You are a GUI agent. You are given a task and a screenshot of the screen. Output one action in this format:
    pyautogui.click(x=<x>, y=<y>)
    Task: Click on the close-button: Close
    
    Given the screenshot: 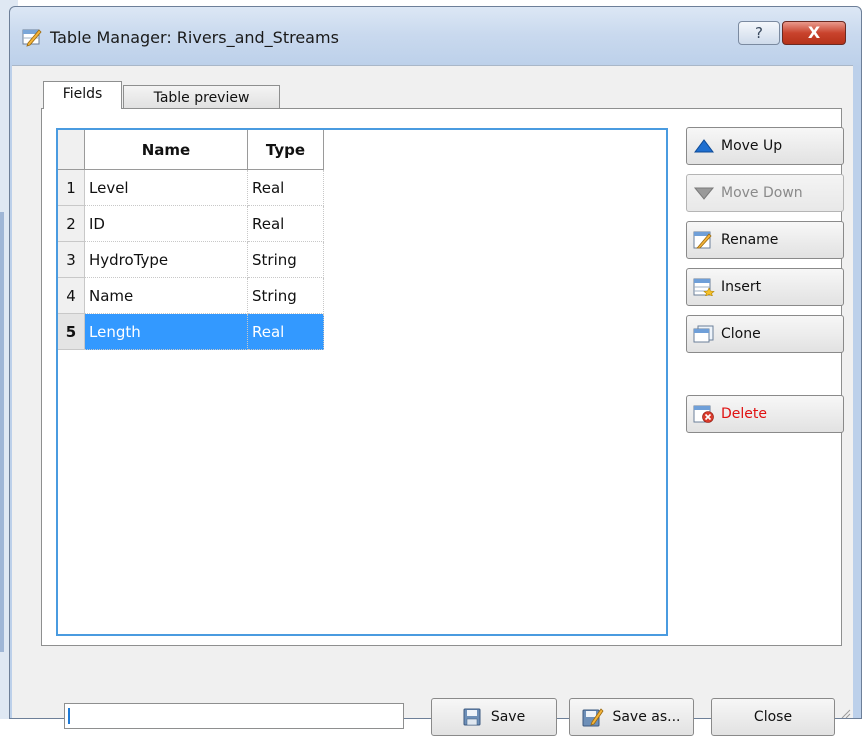 What is the action you would take?
    pyautogui.click(x=773, y=717)
    